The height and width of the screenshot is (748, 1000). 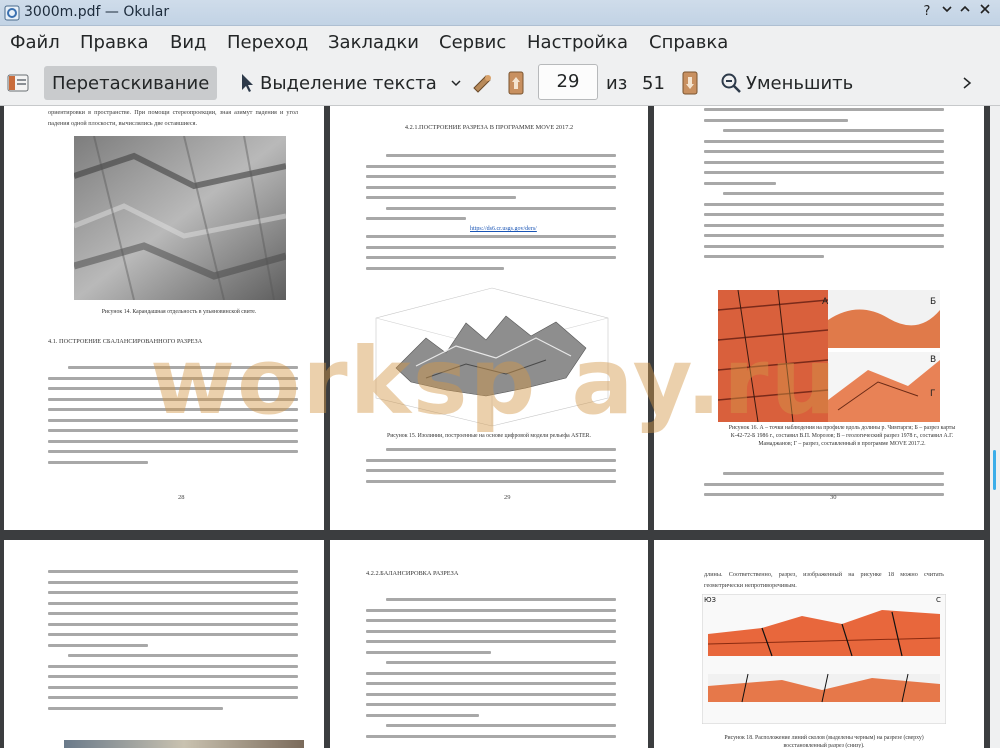 I want to click on page-28-number: 28, so click(x=181, y=497).